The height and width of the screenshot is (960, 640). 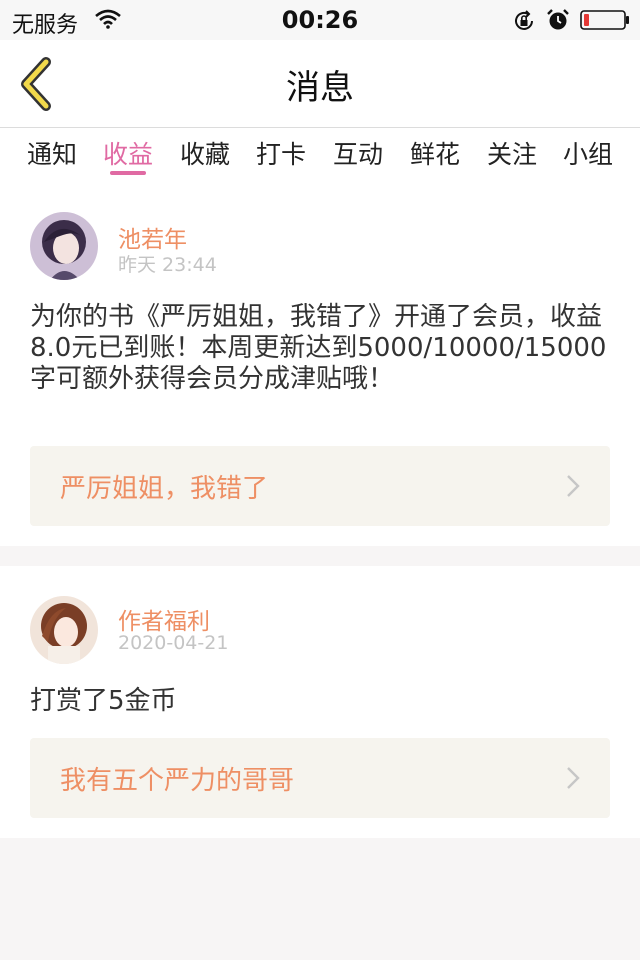 I want to click on tab-notification: 通知, so click(x=52, y=153).